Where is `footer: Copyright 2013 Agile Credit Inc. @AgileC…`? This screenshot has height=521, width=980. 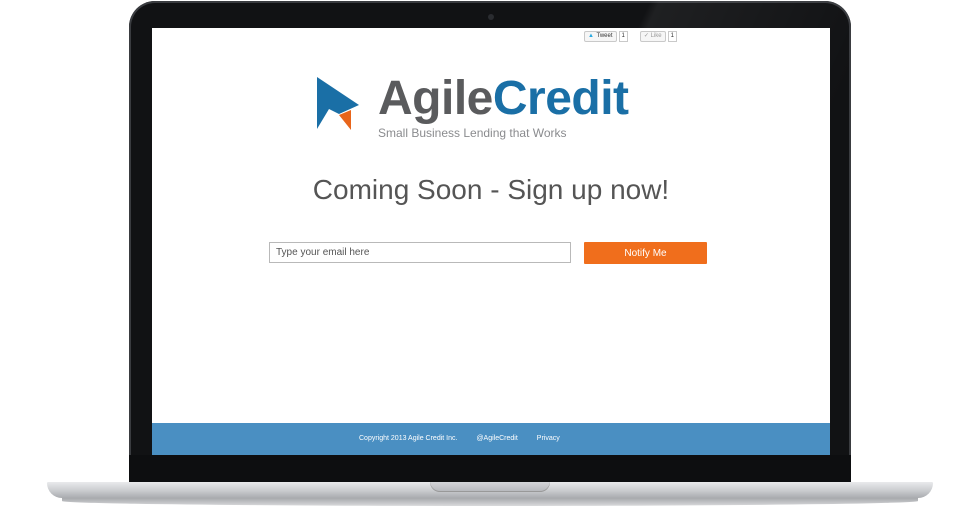 footer: Copyright 2013 Agile Credit Inc. @AgileC… is located at coordinates (491, 439).